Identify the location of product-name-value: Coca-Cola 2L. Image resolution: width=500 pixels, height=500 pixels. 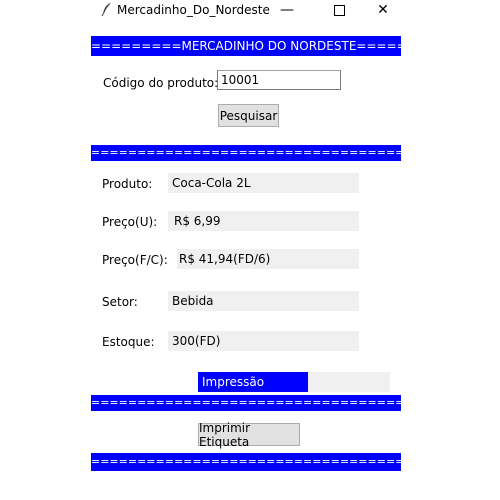
(263, 183).